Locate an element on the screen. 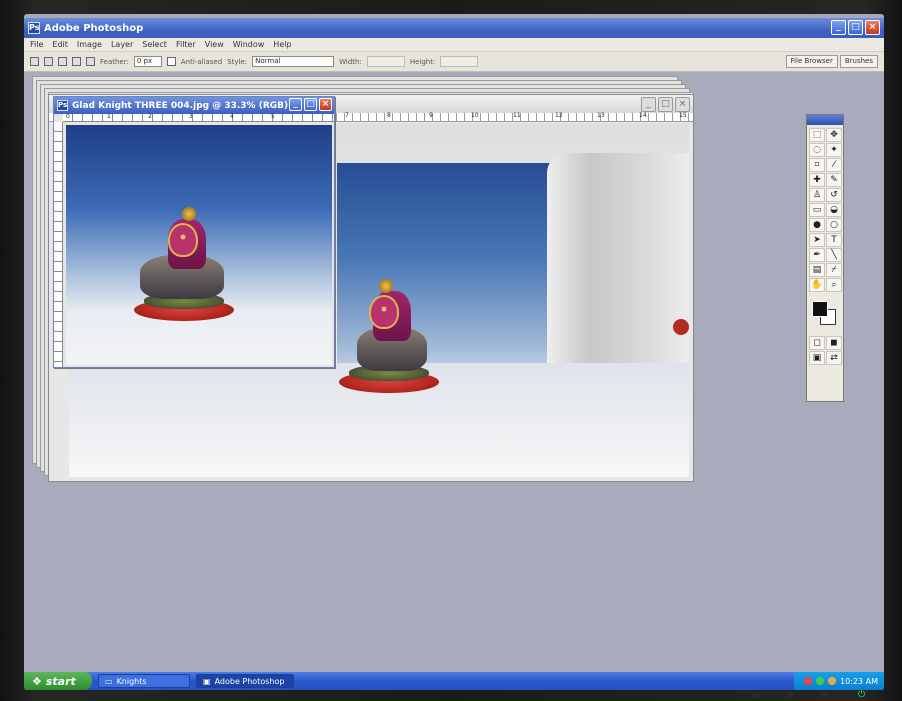  start-button: ❖ start is located at coordinates (58, 681).